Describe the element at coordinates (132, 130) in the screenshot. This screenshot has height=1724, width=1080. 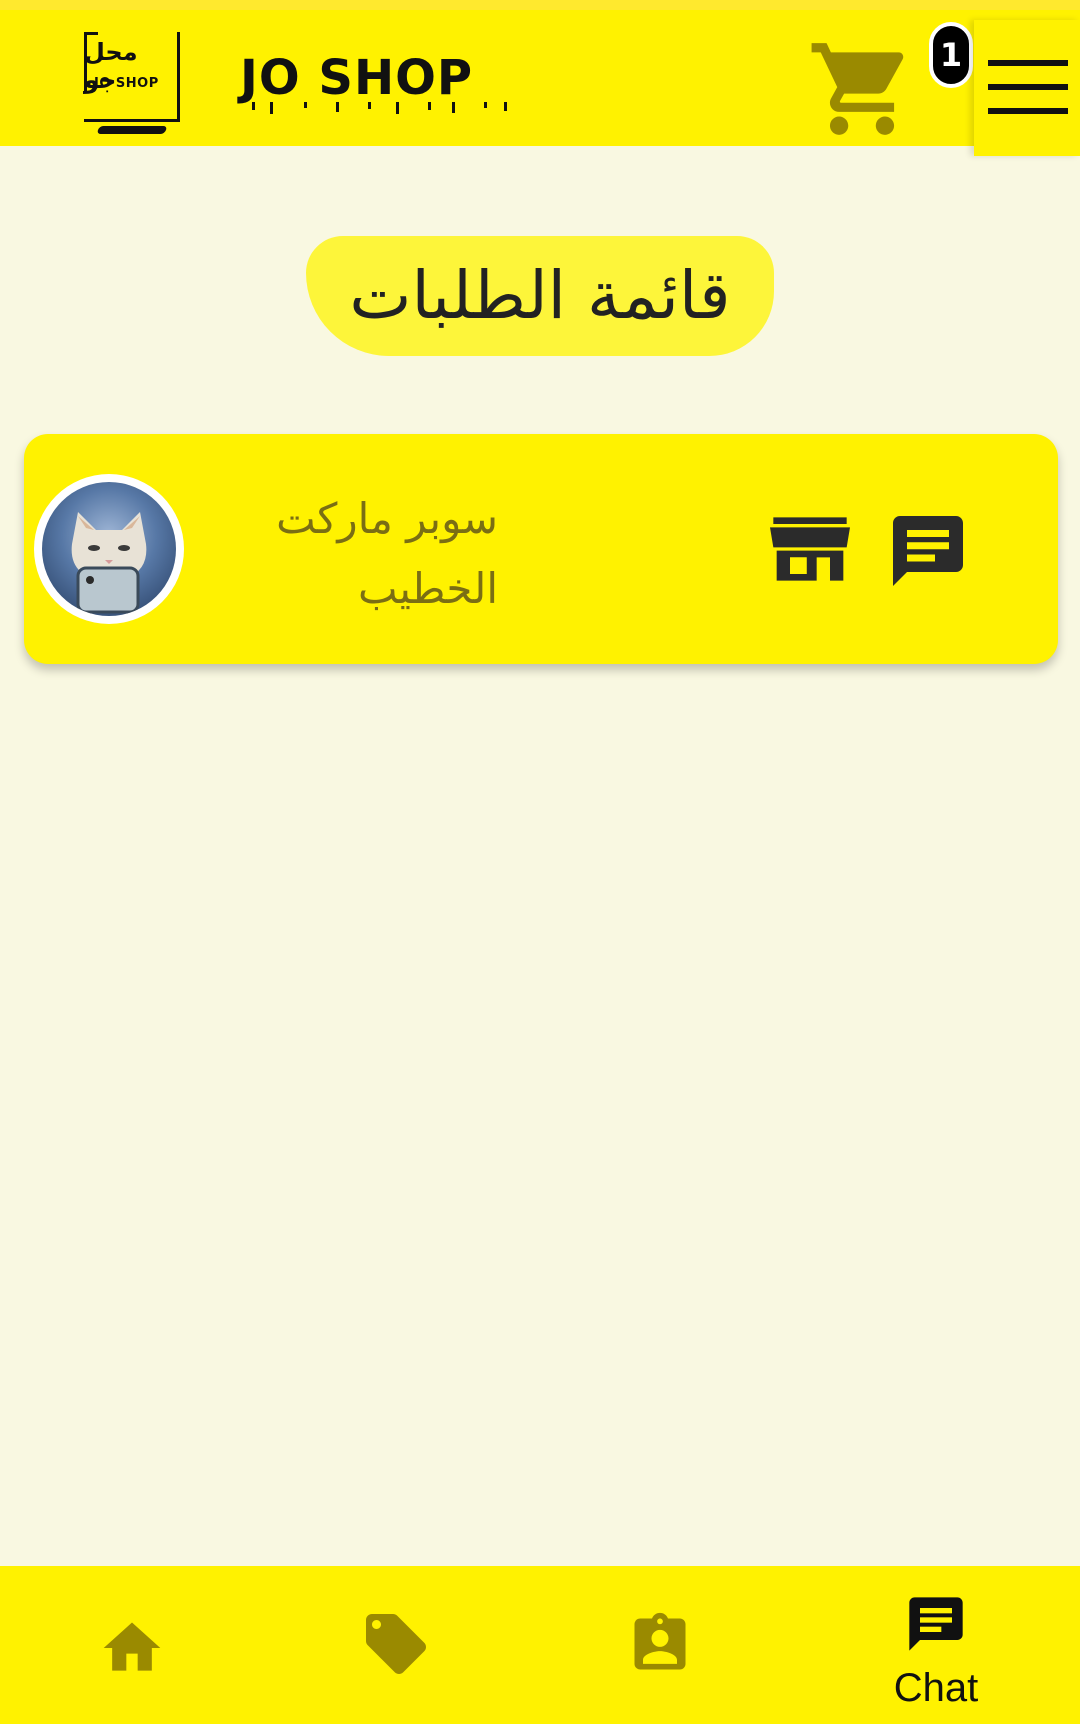
I see `logo-scribble` at that location.